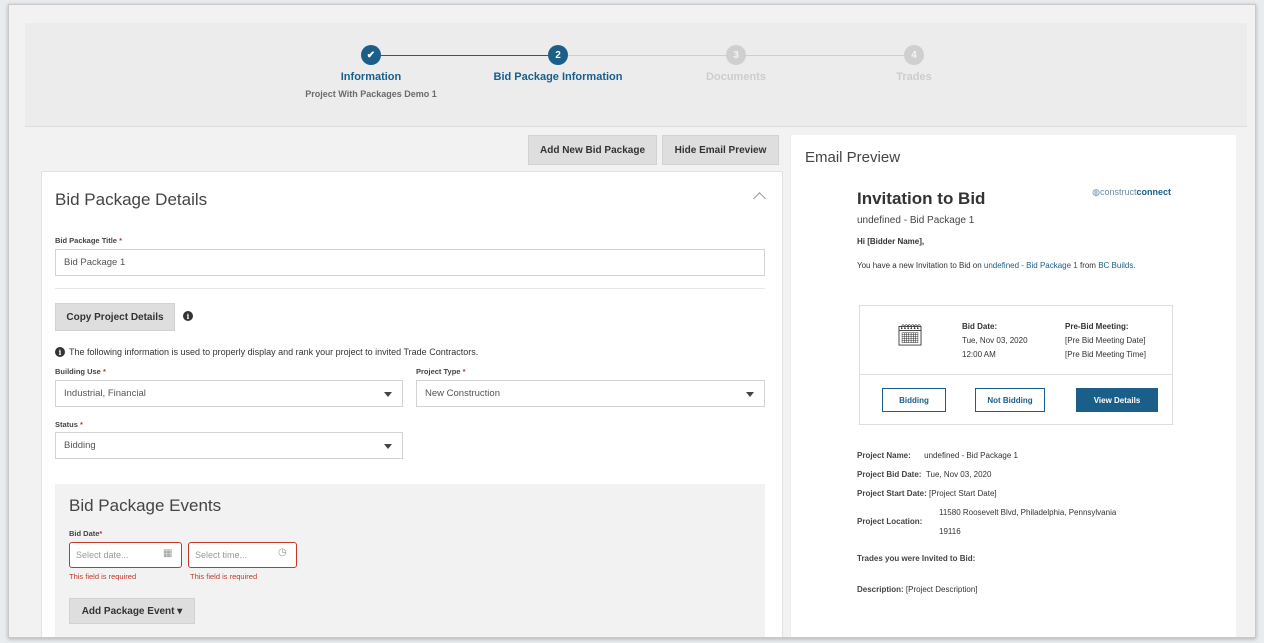  Describe the element at coordinates (736, 55) in the screenshot. I see `step-number: 3` at that location.